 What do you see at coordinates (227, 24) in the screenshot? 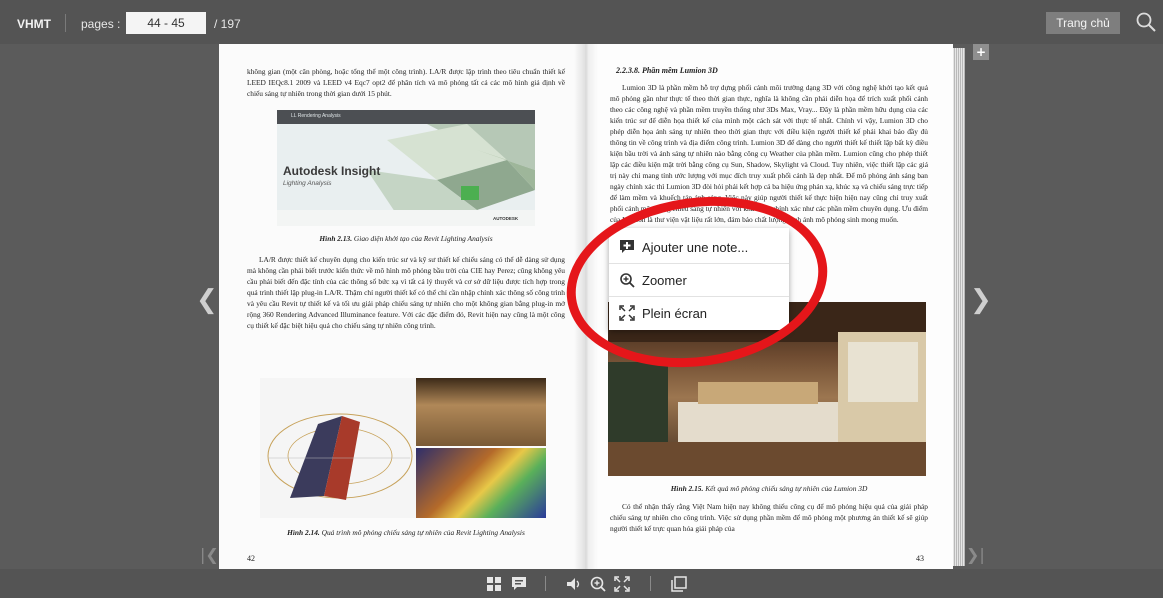
I see `page-total: / 197` at bounding box center [227, 24].